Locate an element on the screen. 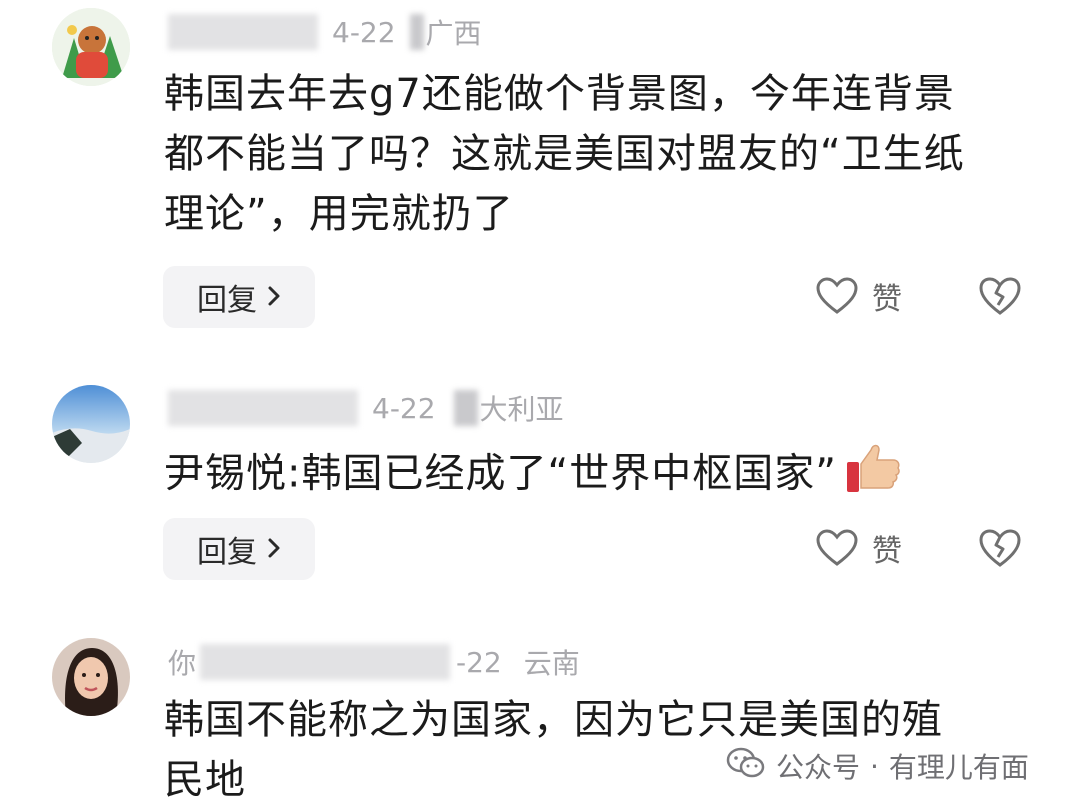 This screenshot has height=810, width=1079. wechat-icon is located at coordinates (746, 766).